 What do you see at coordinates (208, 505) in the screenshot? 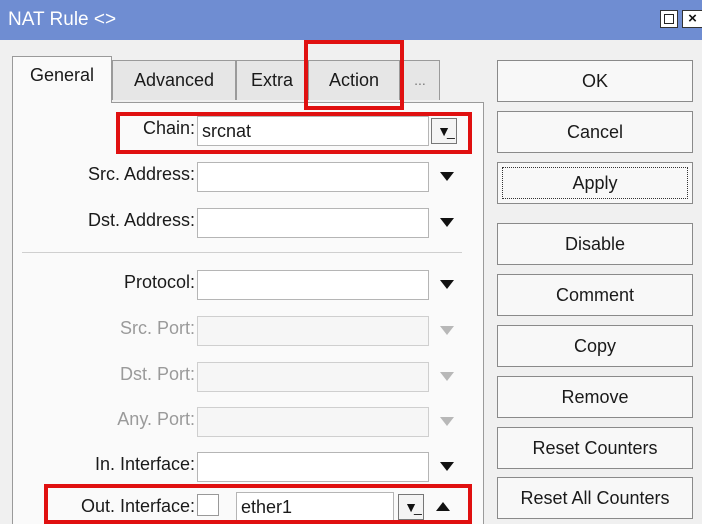
I see `out-interface-negate-checkbox` at bounding box center [208, 505].